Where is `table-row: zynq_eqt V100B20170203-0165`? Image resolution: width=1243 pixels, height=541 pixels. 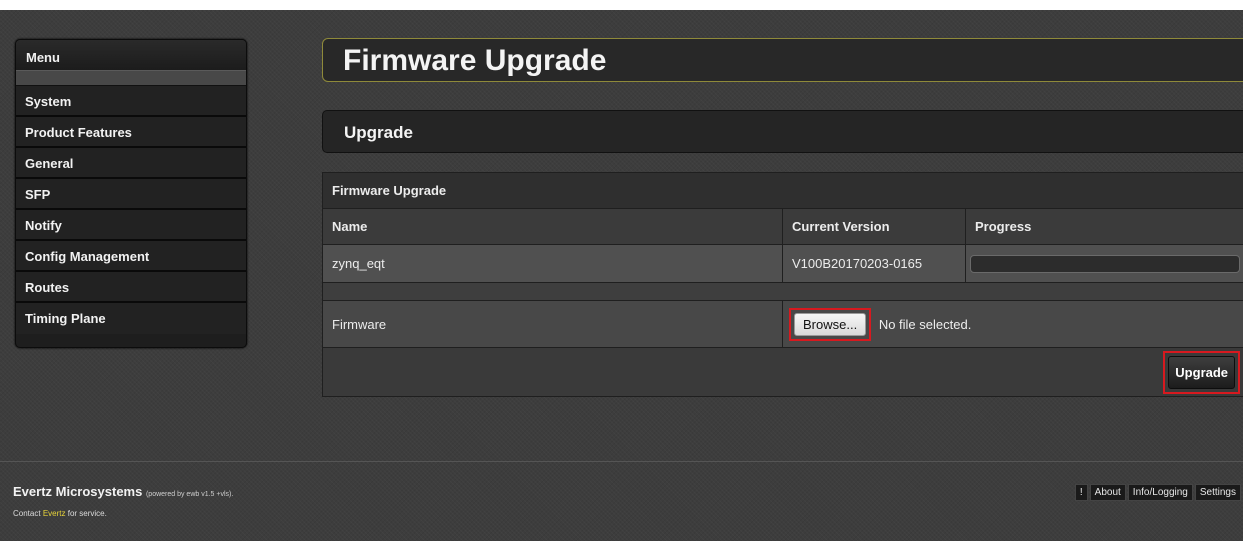
table-row: zynq_eqt V100B20170203-0165 is located at coordinates (782, 263).